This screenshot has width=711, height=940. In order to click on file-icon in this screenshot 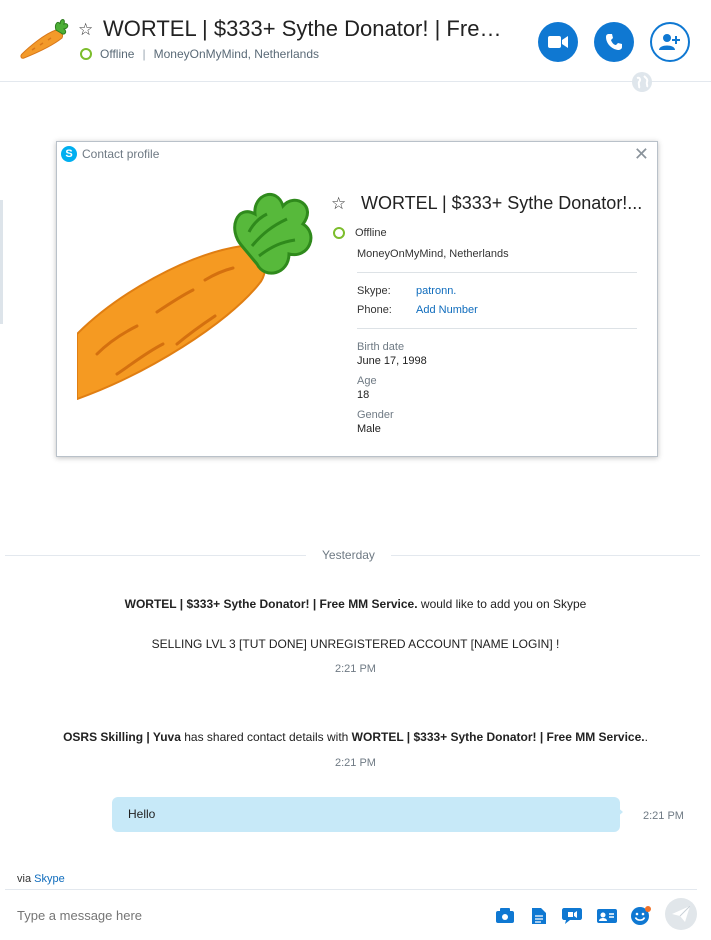, I will do `click(539, 916)`.